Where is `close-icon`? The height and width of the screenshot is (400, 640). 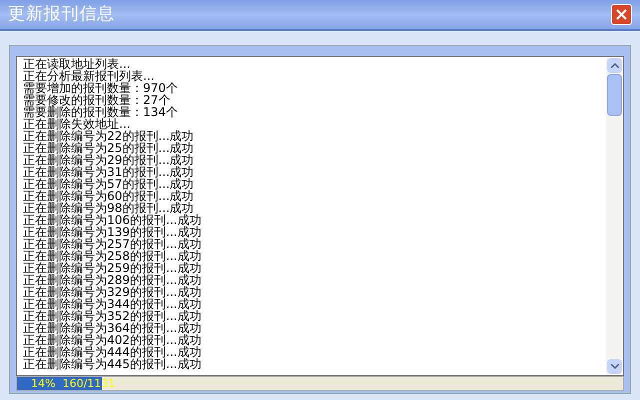 close-icon is located at coordinates (621, 14).